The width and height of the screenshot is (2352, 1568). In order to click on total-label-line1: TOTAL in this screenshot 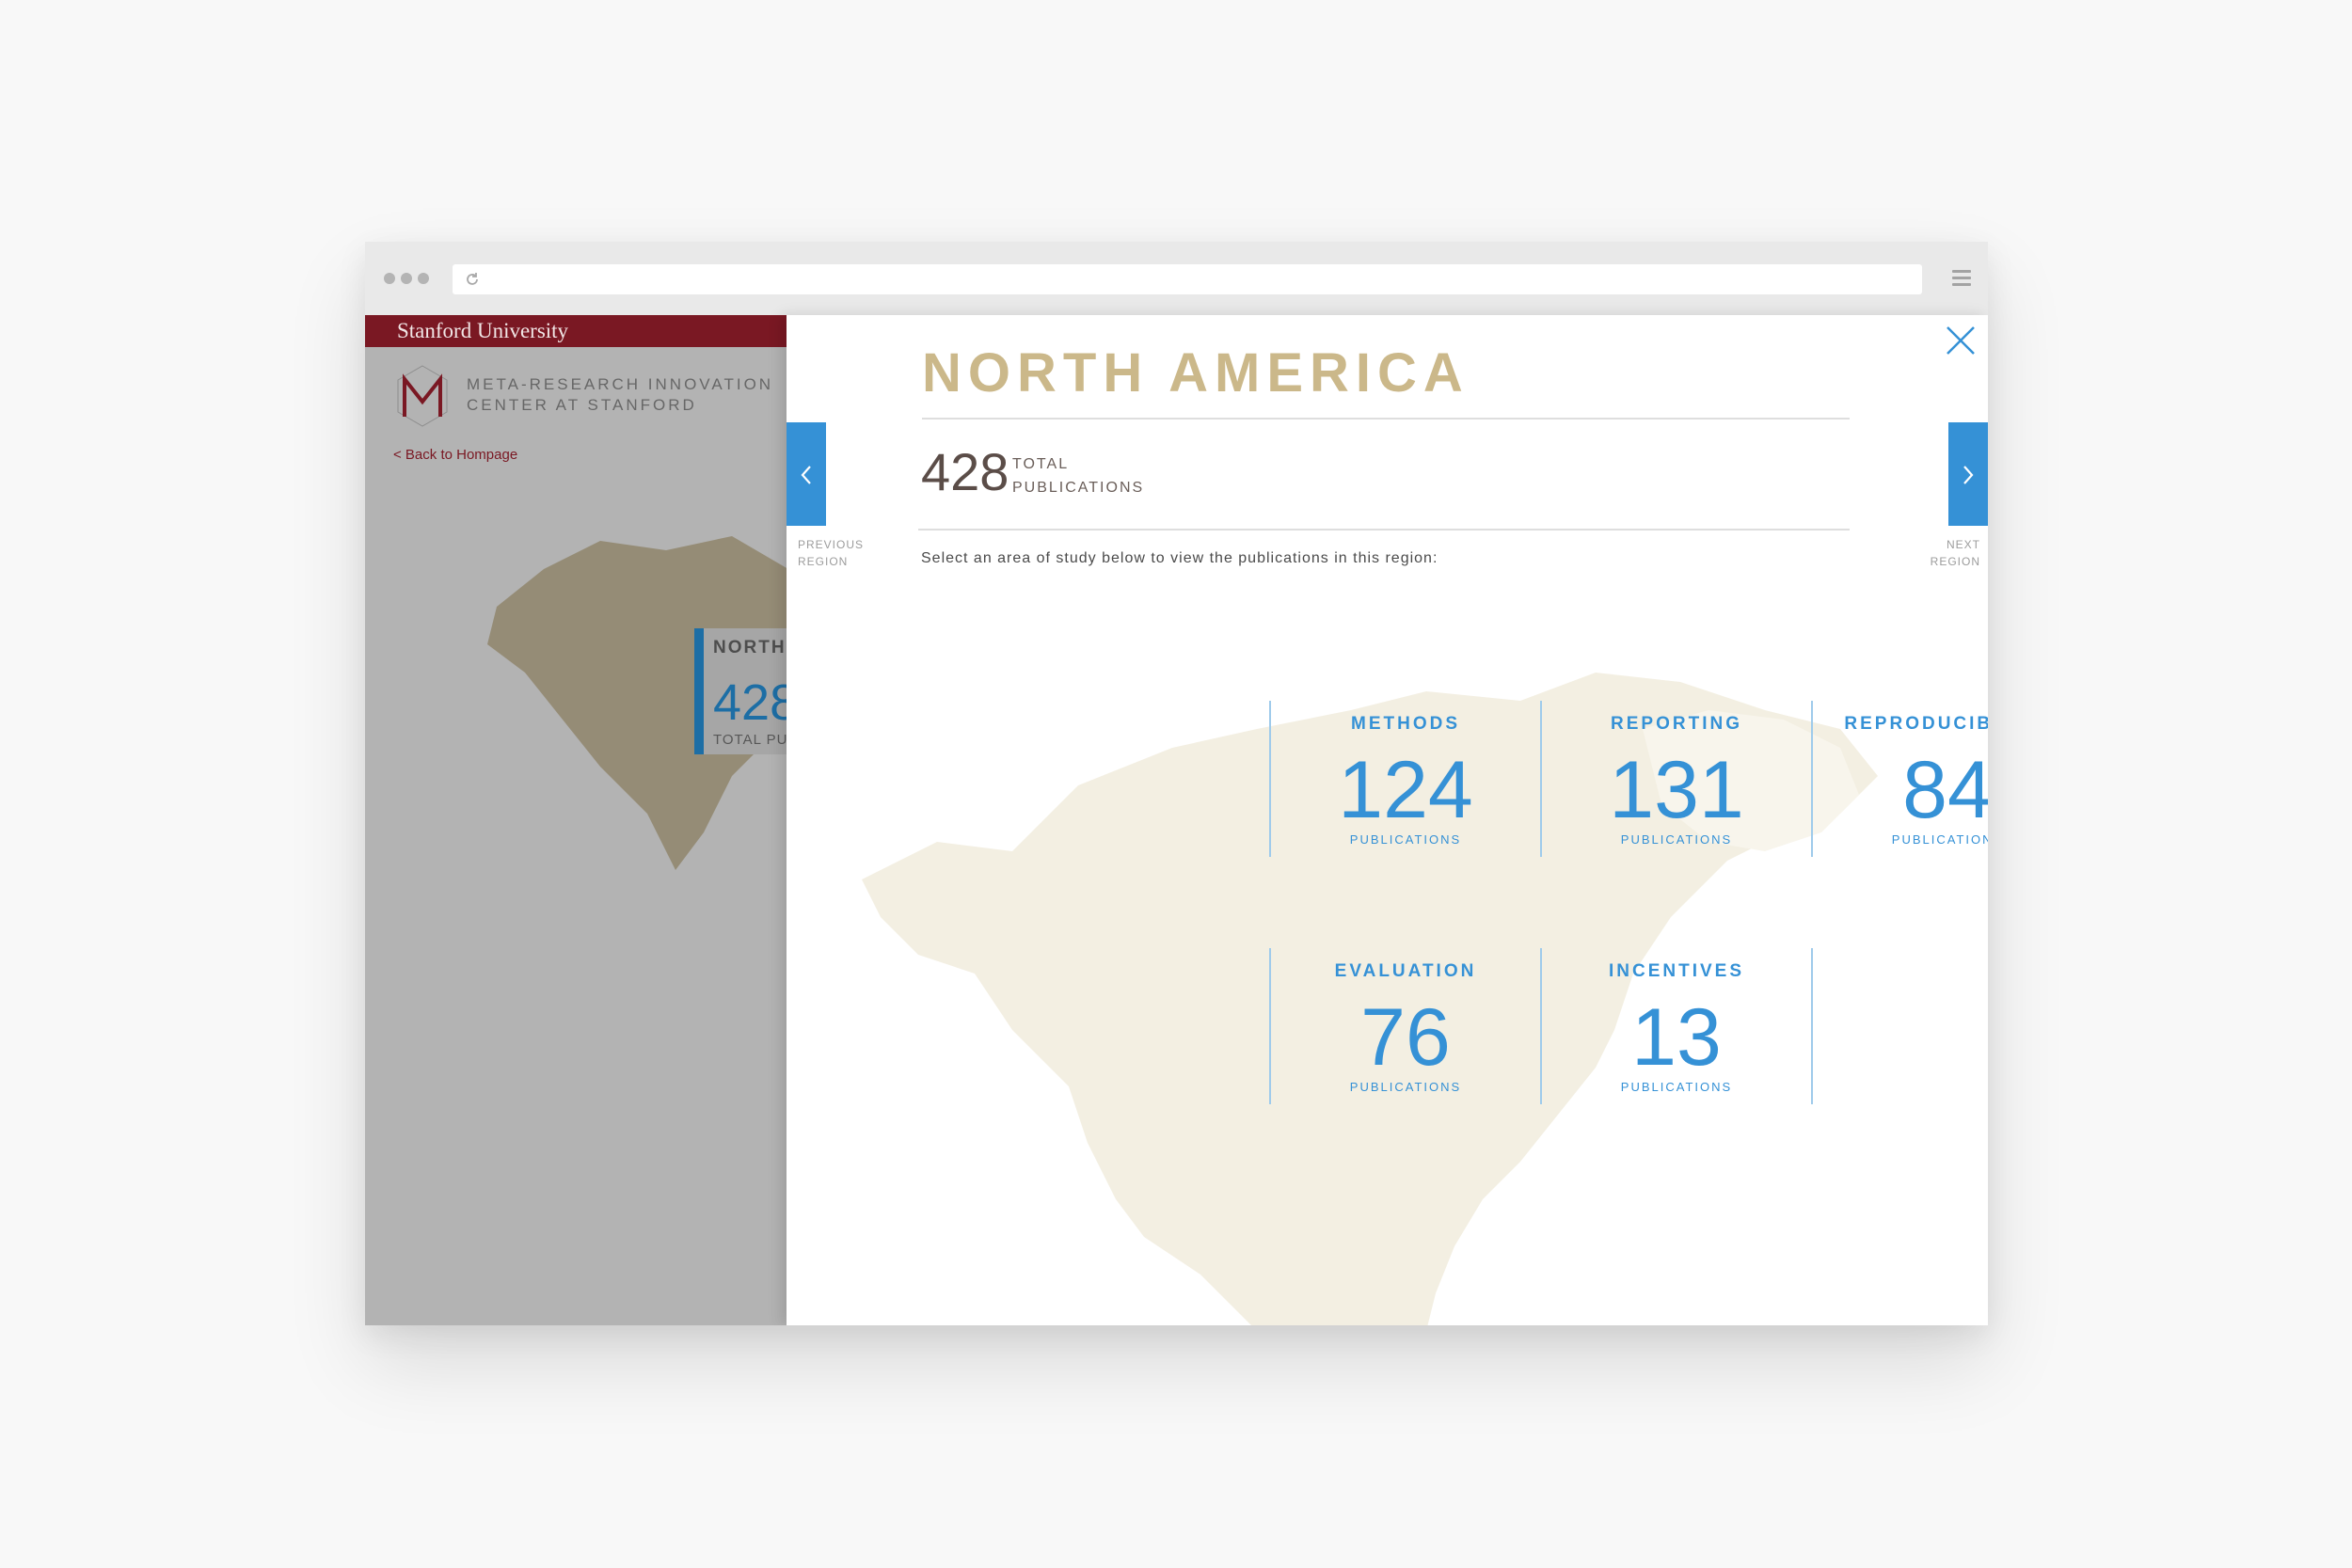, I will do `click(1041, 464)`.